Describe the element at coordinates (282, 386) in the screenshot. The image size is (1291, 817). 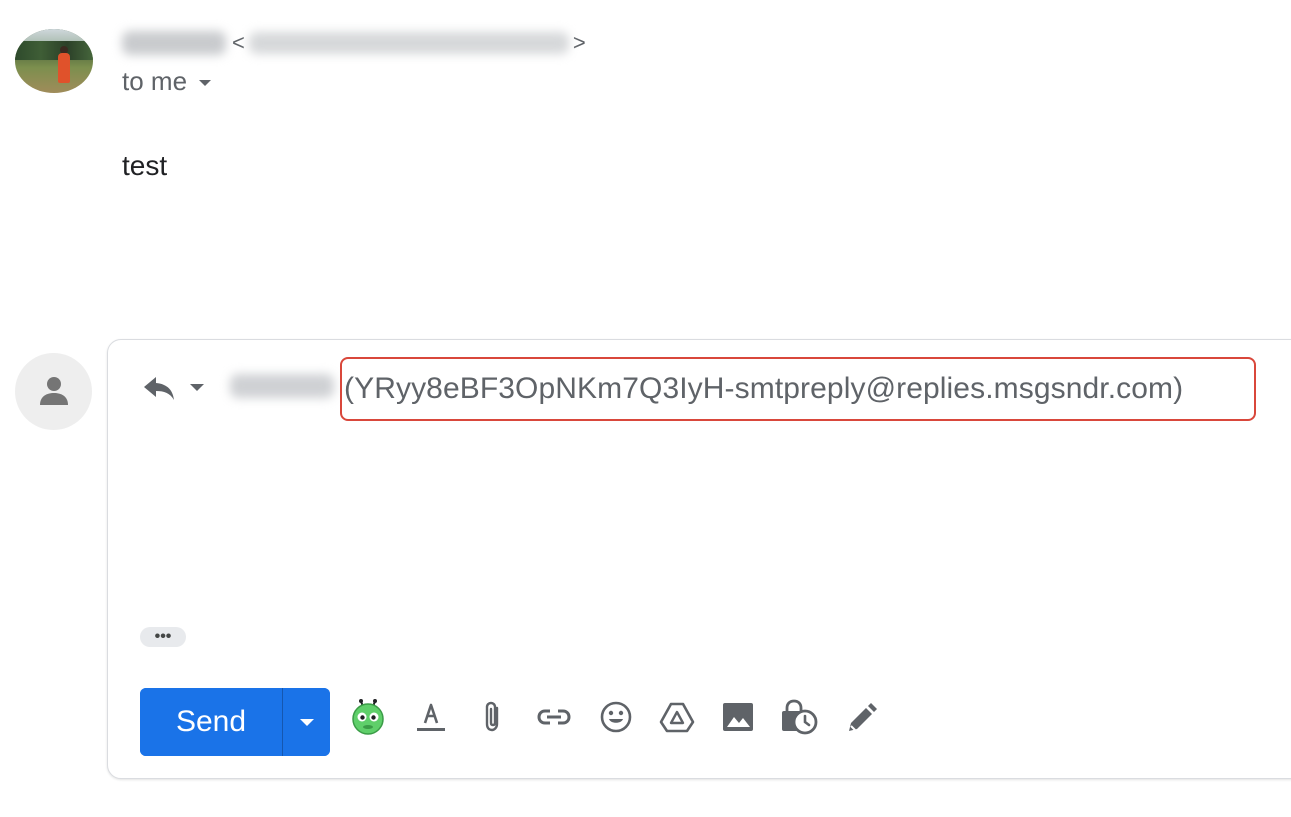
I see `reply-recipient-name-redacted` at that location.